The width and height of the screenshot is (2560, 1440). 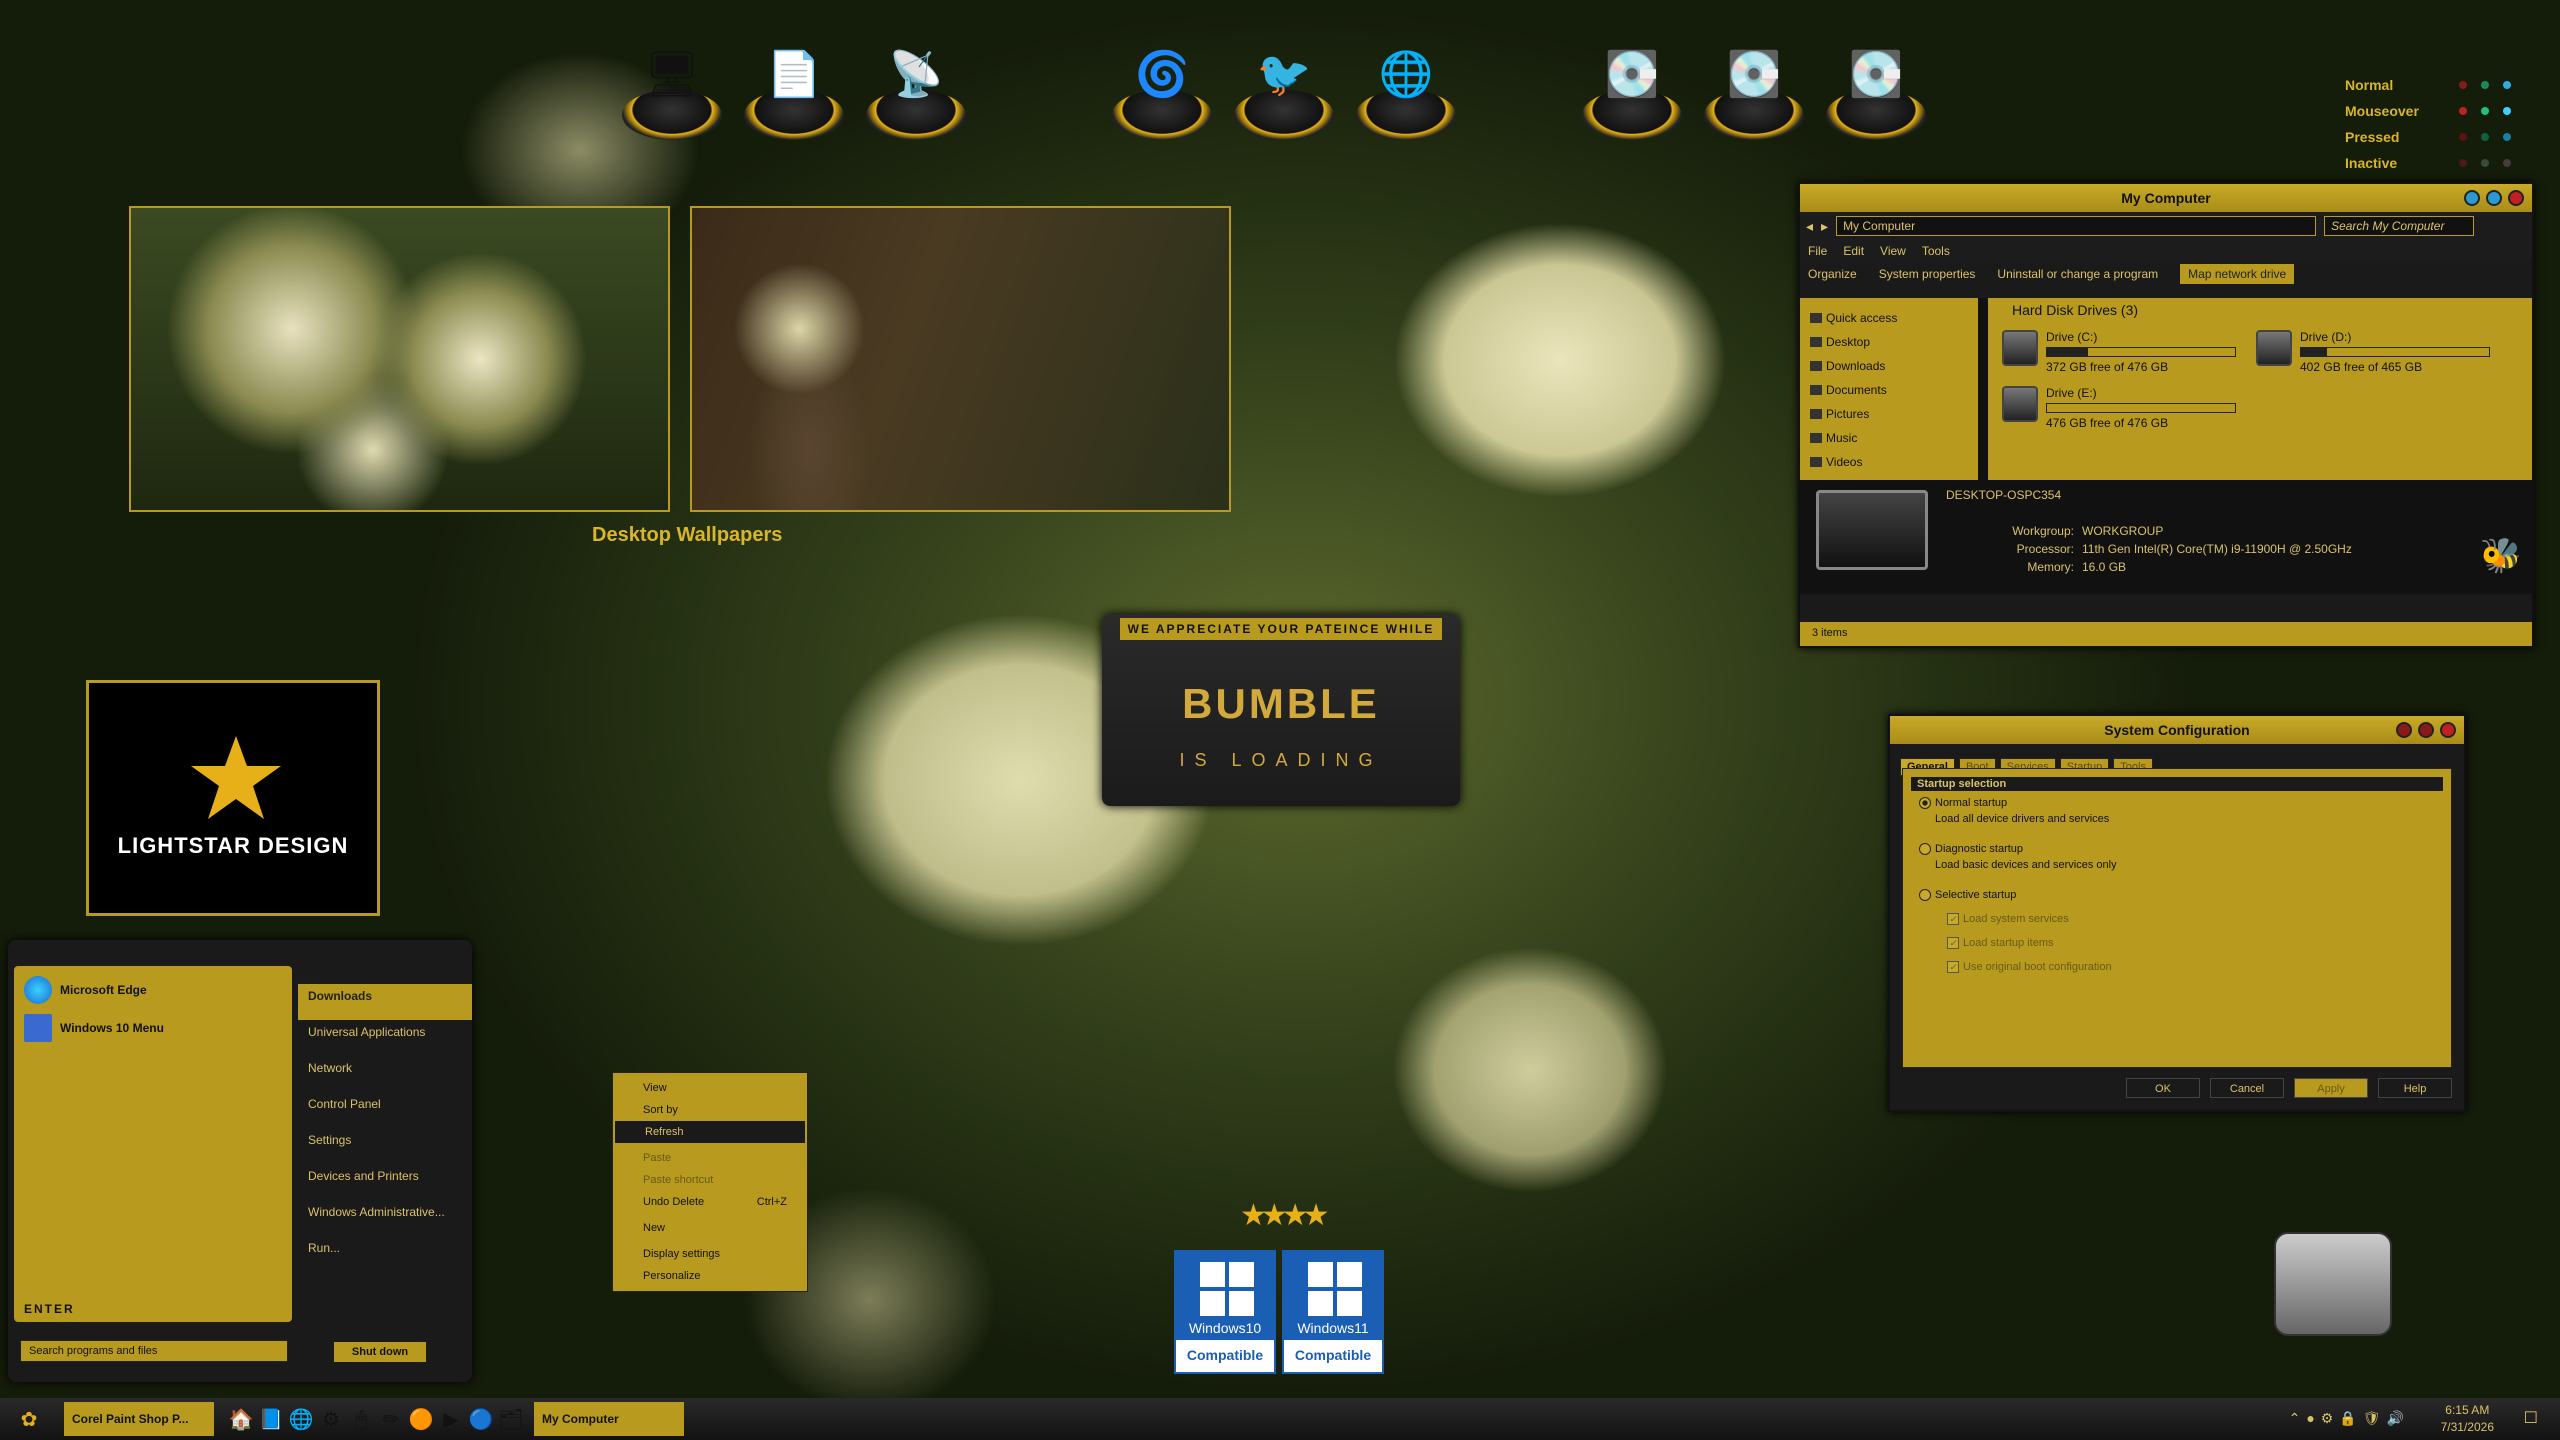 What do you see at coordinates (1853, 251) in the screenshot?
I see `menu-edit: Edit` at bounding box center [1853, 251].